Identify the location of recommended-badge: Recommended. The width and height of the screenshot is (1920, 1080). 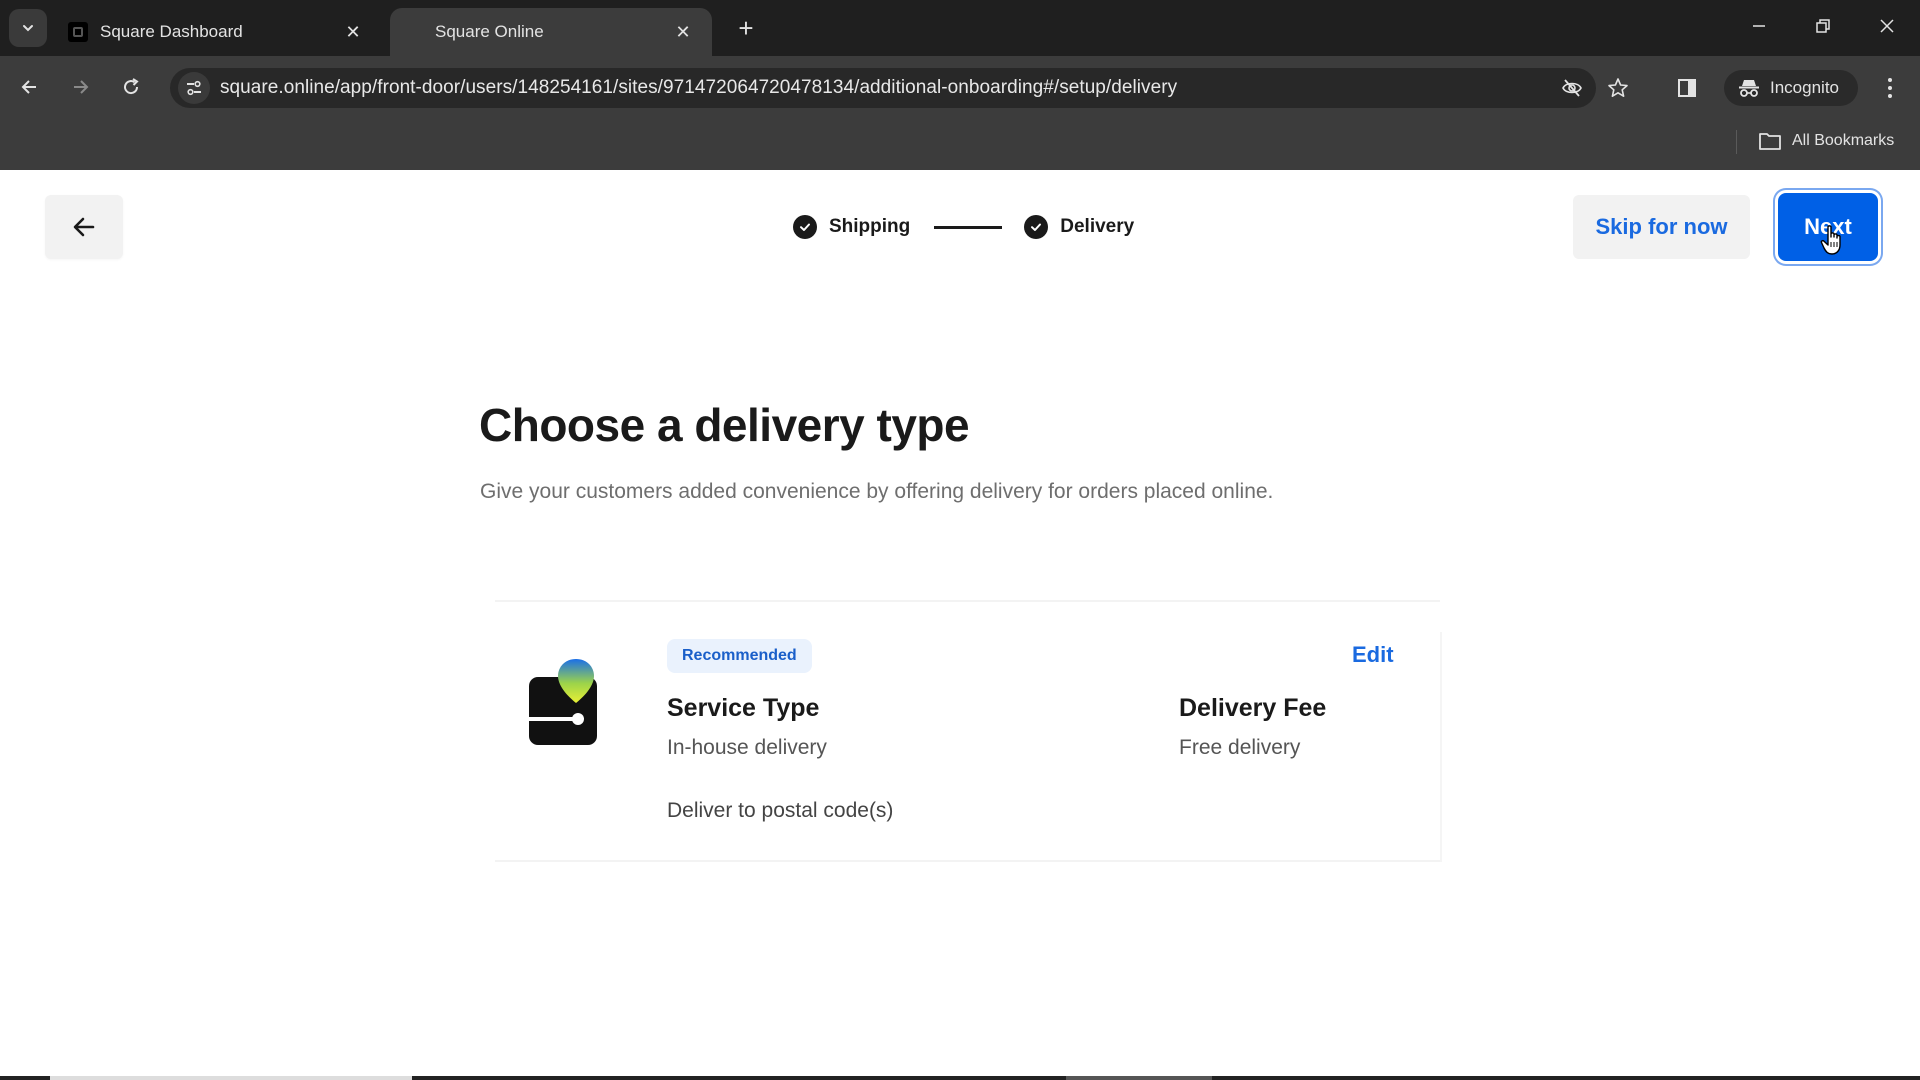
(739, 656).